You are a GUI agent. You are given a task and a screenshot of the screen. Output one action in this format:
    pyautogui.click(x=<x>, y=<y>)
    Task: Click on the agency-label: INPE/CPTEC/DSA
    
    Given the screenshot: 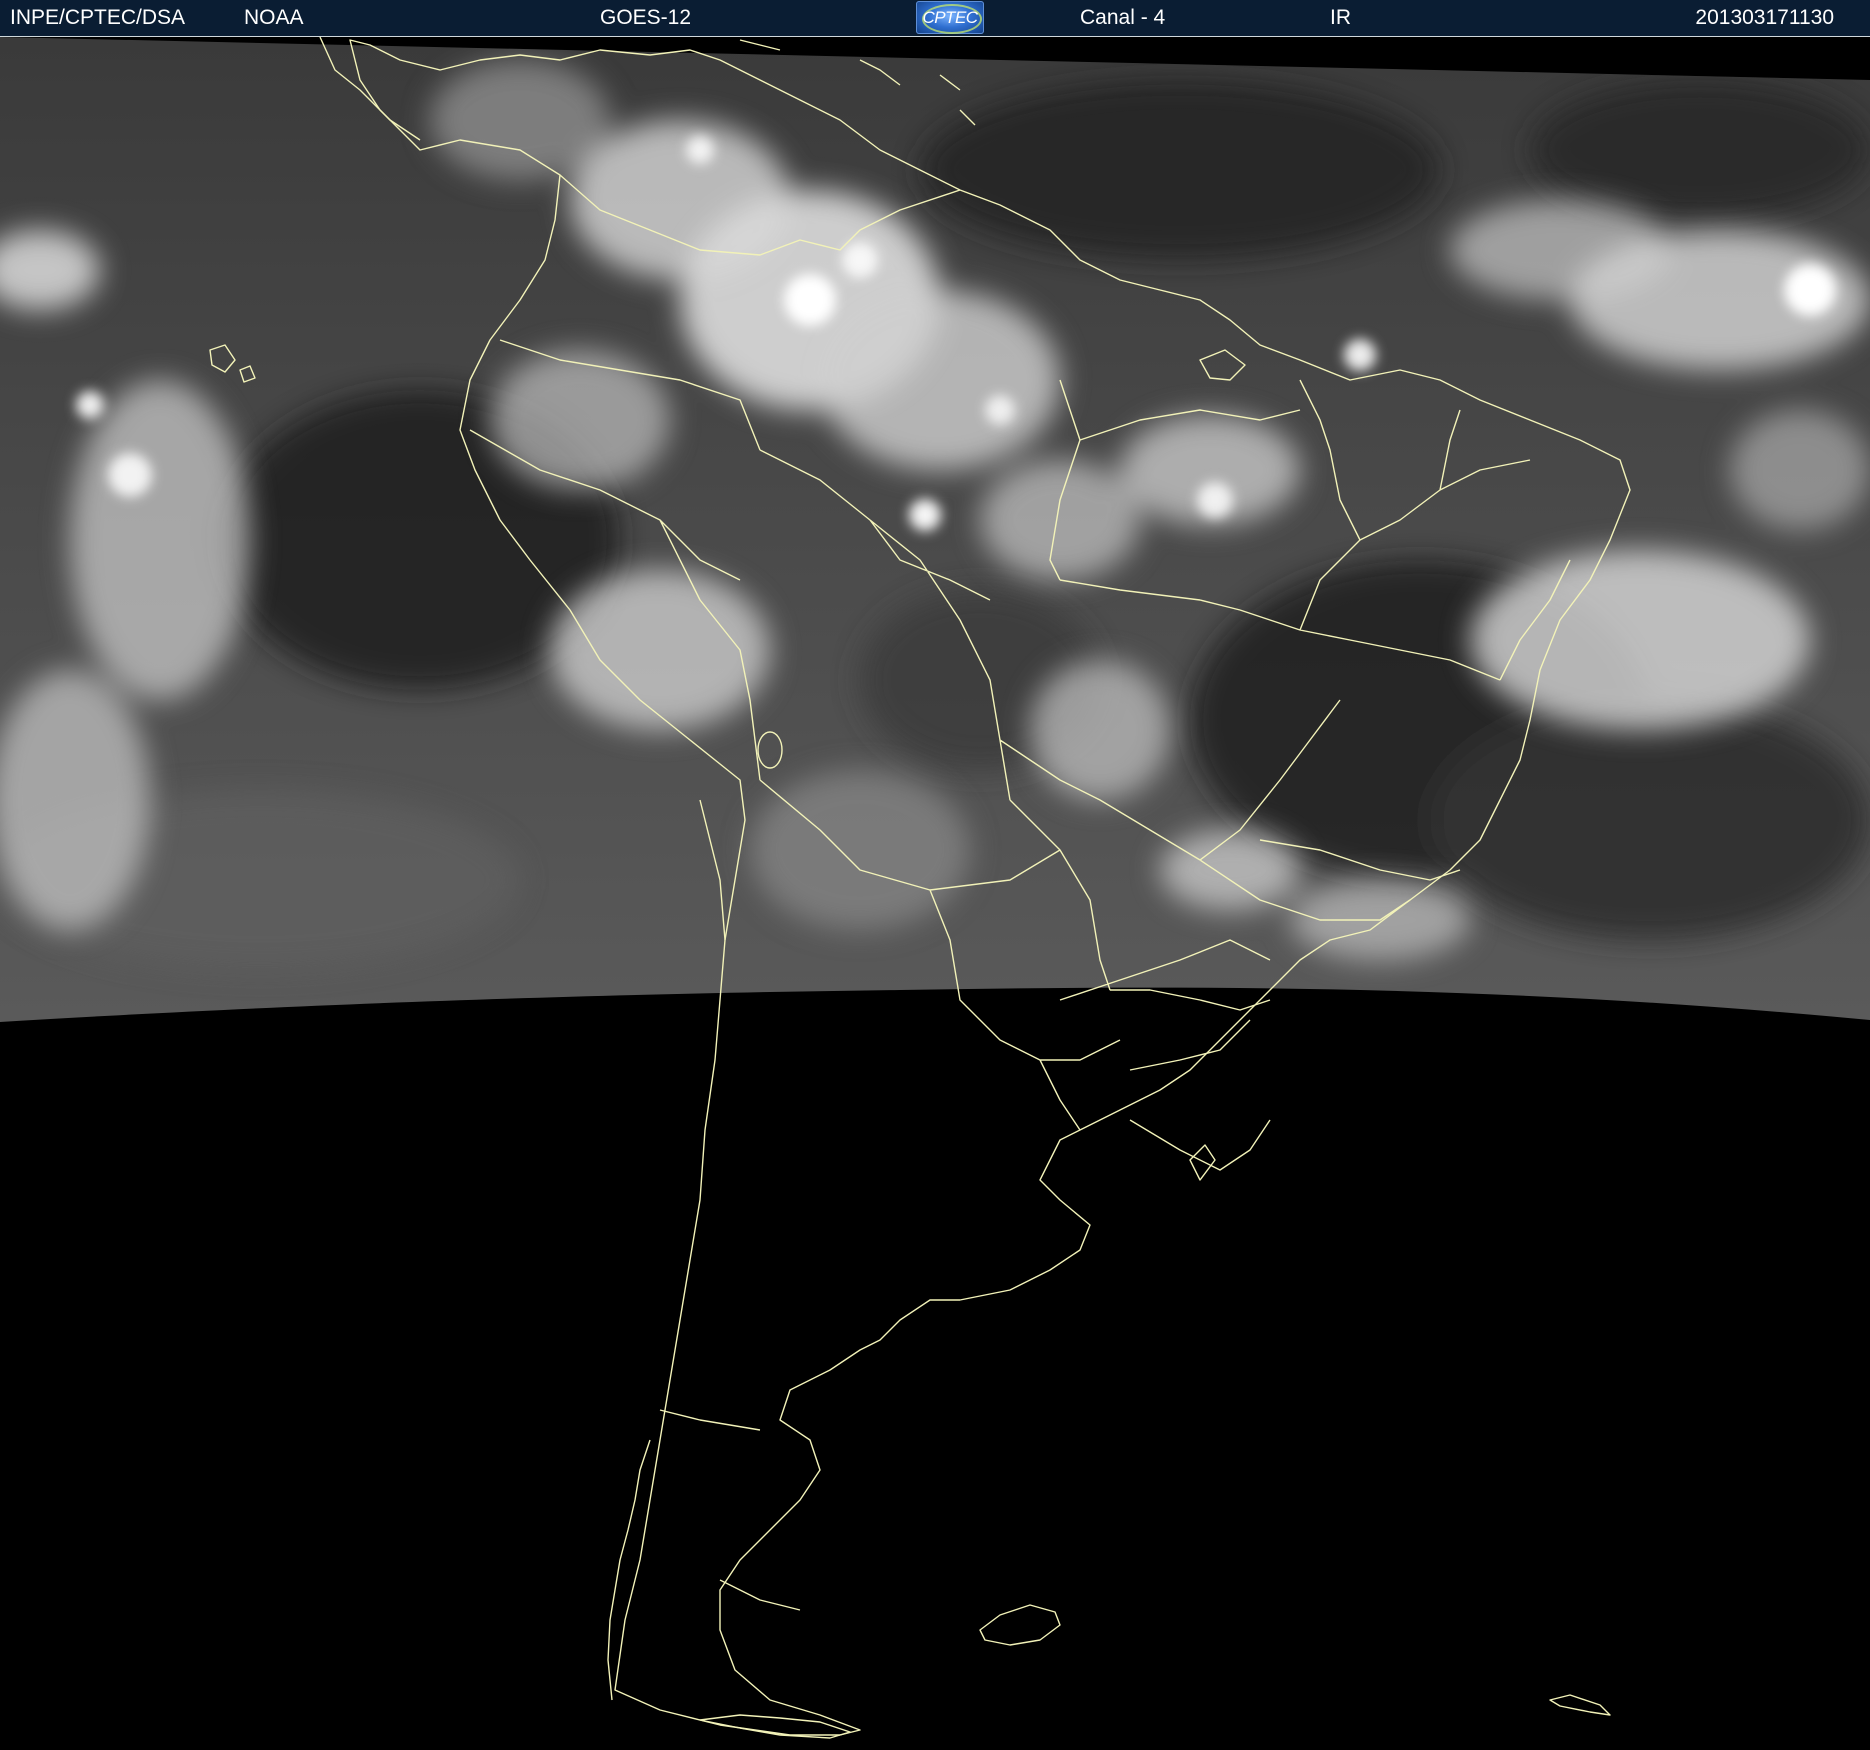 What is the action you would take?
    pyautogui.click(x=98, y=17)
    